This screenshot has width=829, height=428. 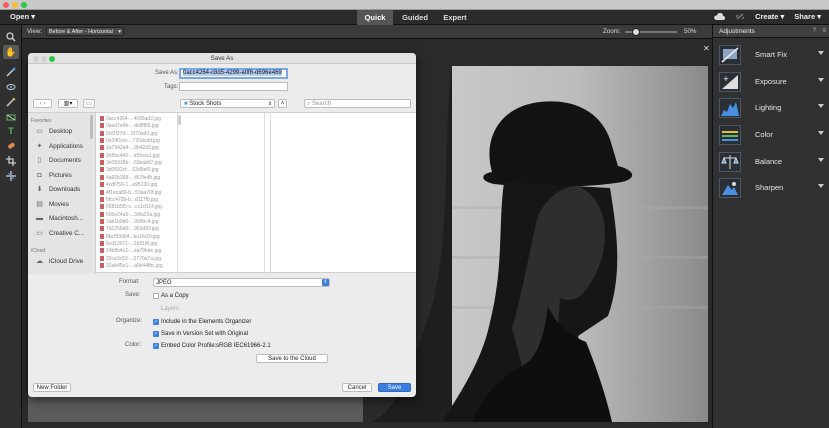 What do you see at coordinates (22, 16) in the screenshot?
I see `open-menu-button: Open ▾` at bounding box center [22, 16].